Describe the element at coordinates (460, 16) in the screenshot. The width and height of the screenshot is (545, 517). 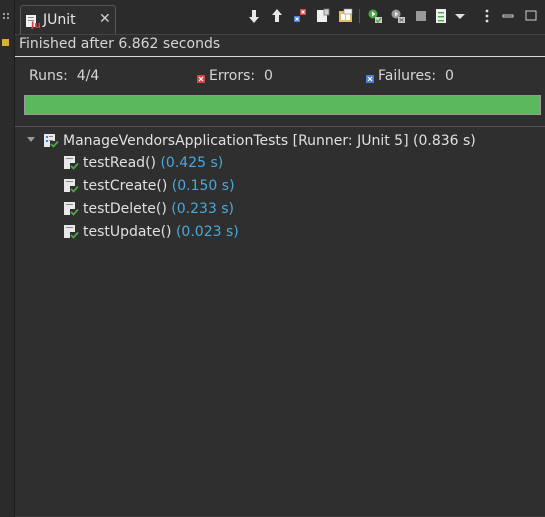
I see `history-dropdown-icon` at that location.